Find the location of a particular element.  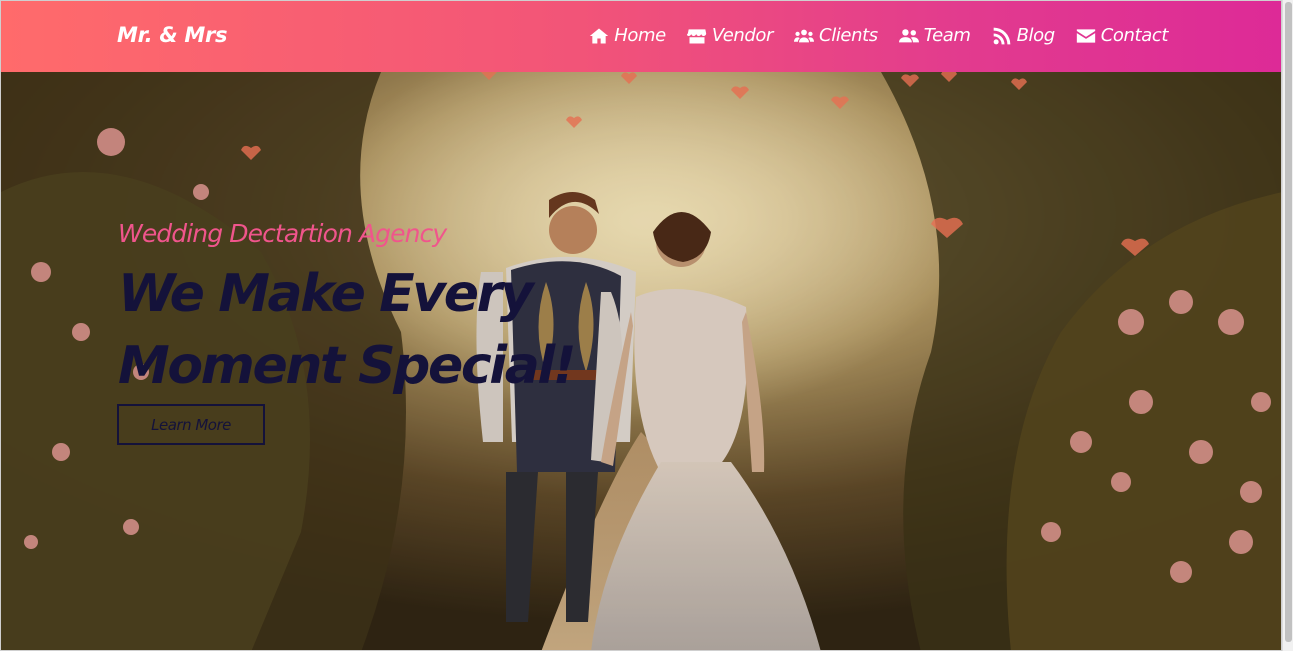

home-icon is located at coordinates (599, 35).